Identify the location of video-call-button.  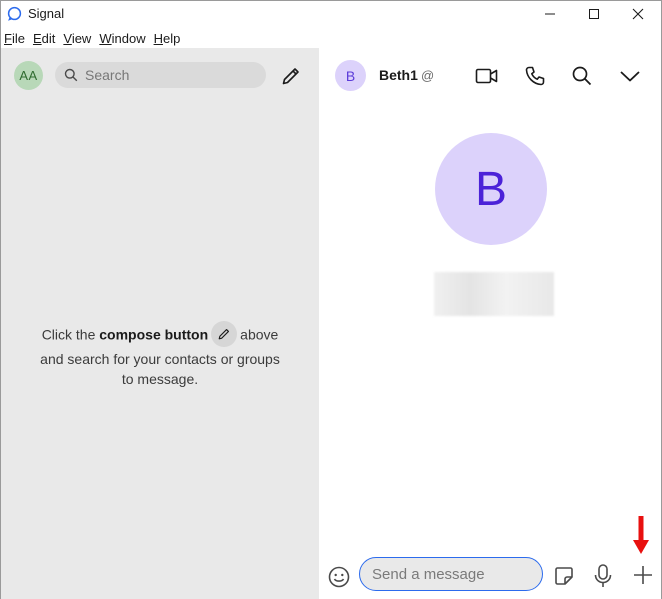
(487, 76).